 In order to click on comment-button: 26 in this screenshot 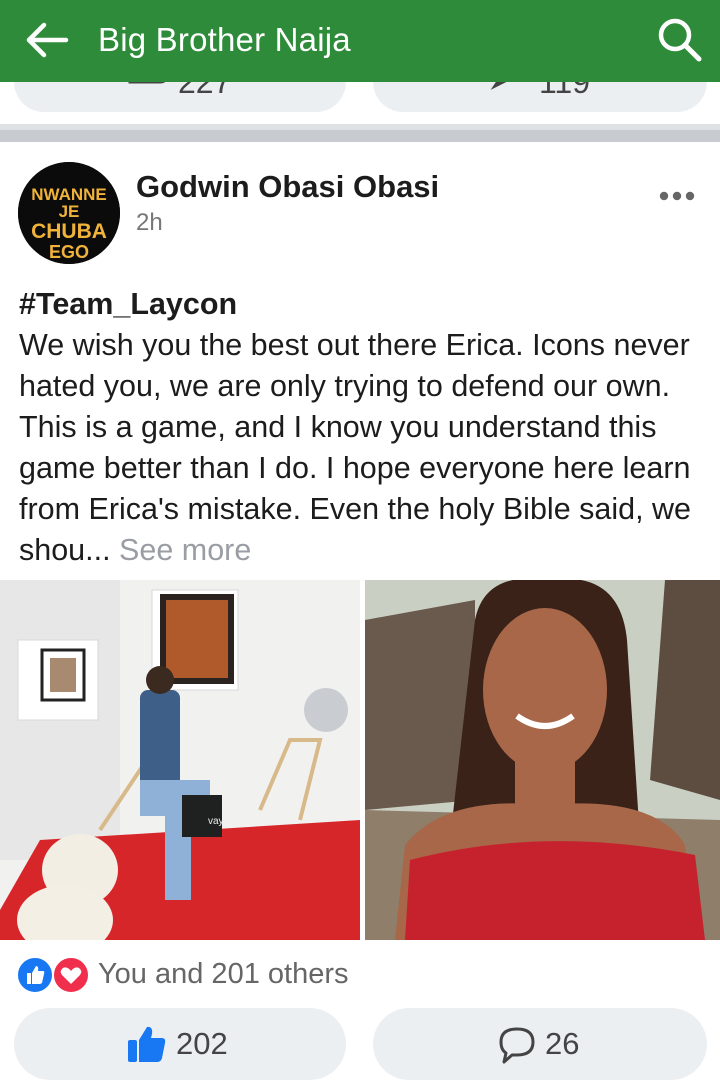, I will do `click(540, 1044)`.